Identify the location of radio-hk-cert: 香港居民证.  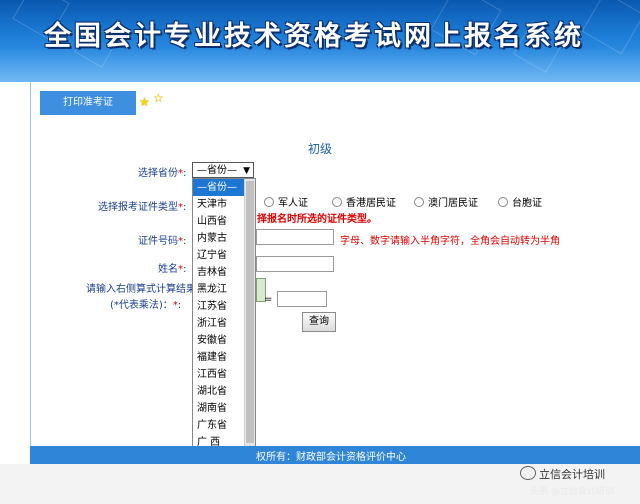
(364, 201).